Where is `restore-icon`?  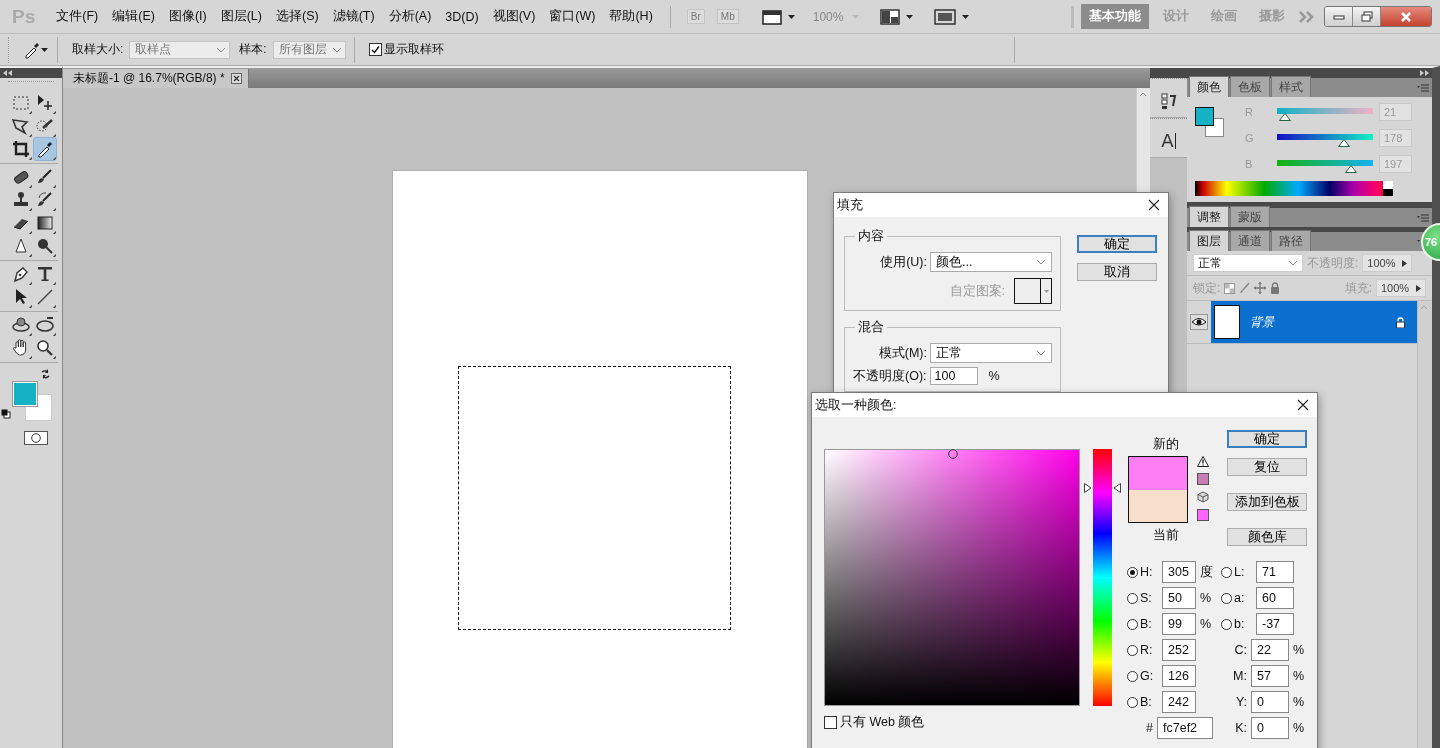
restore-icon is located at coordinates (1366, 16).